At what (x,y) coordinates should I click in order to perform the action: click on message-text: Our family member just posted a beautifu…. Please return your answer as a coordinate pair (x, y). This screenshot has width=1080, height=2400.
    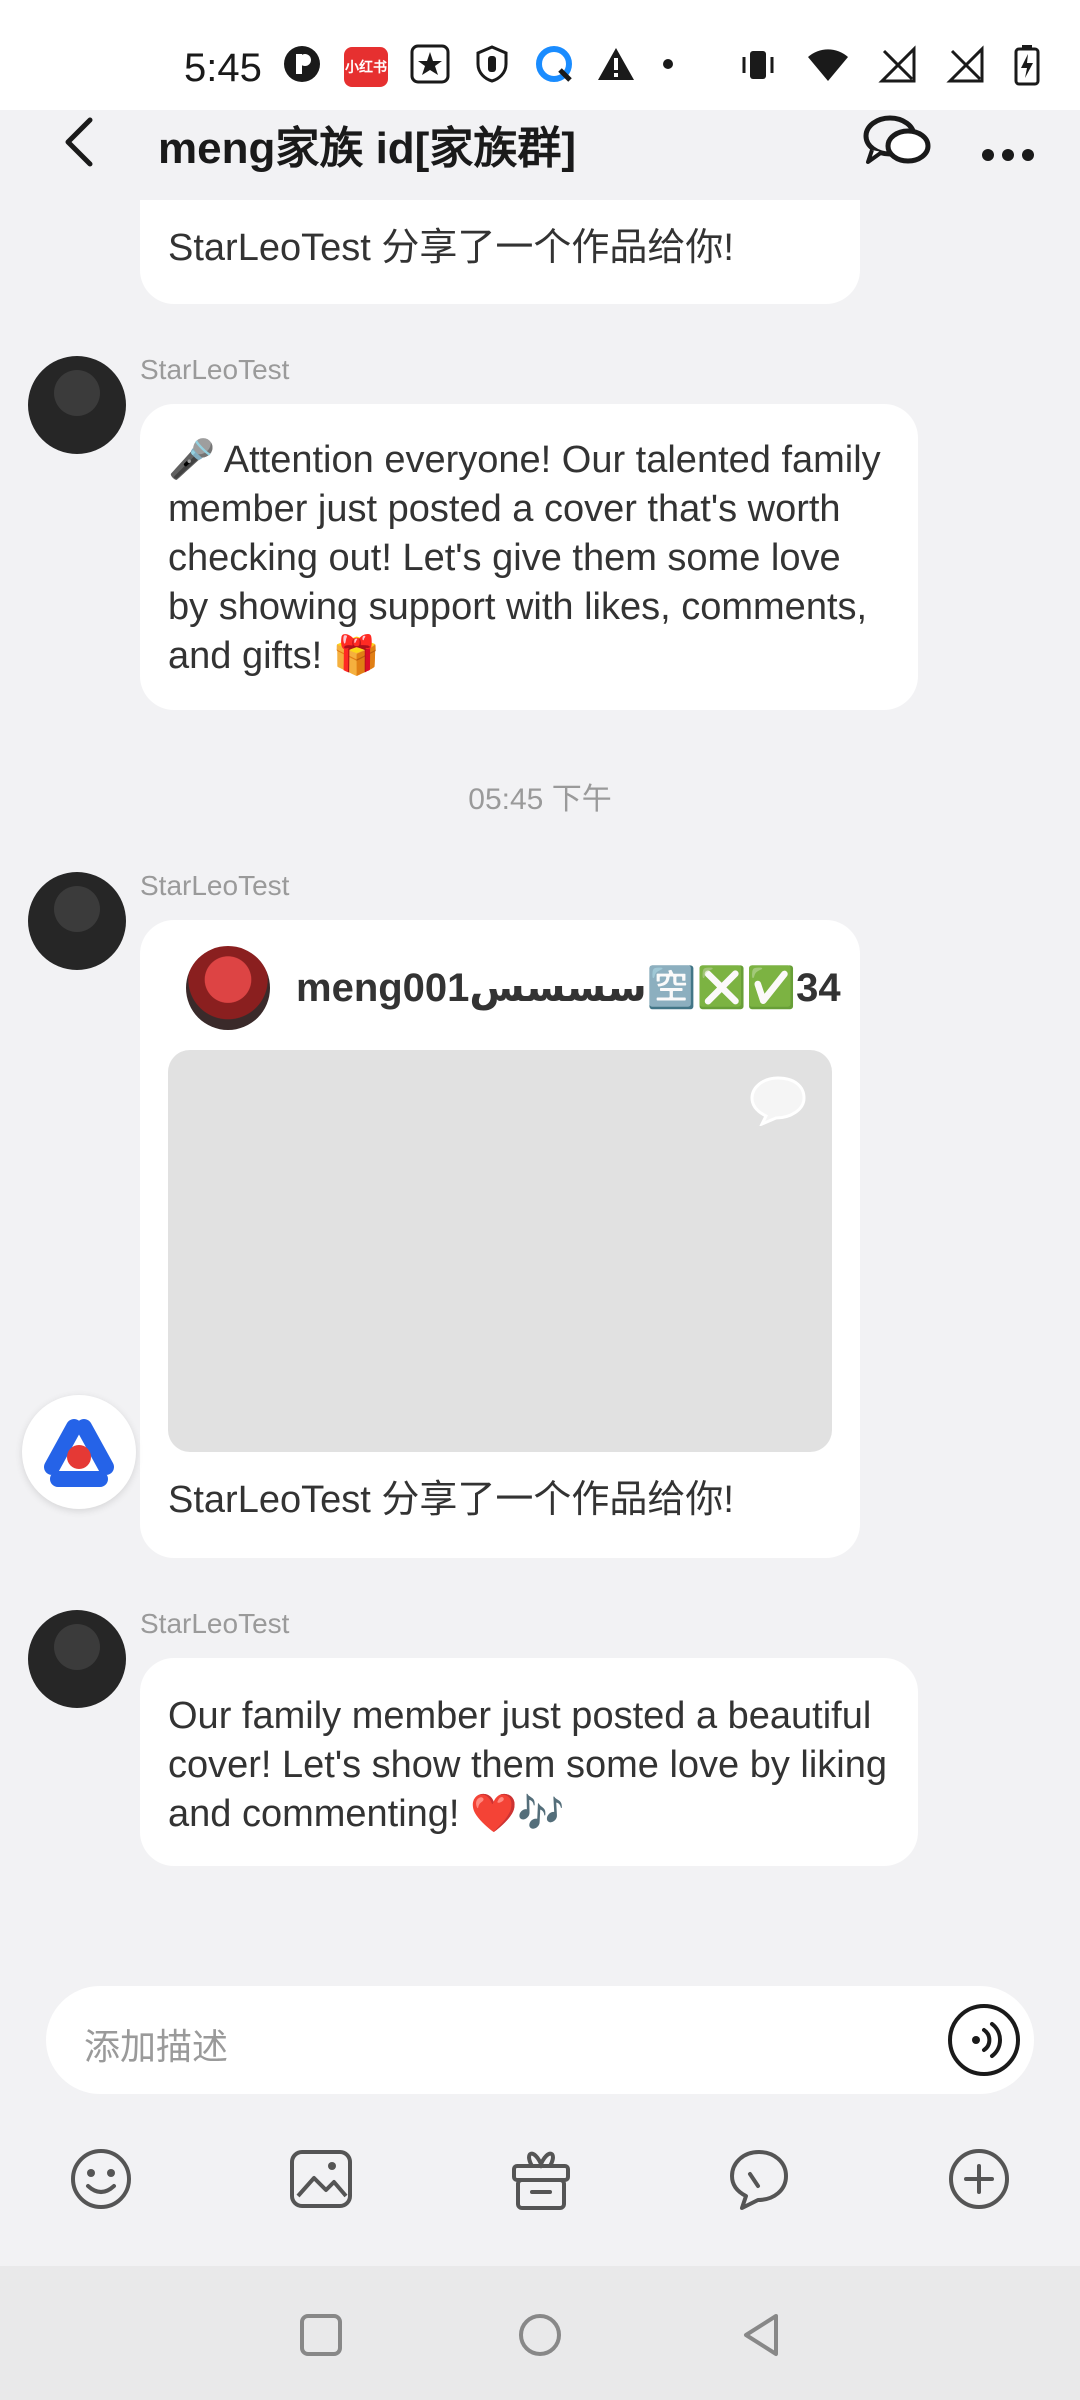
    Looking at the image, I should click on (528, 1765).